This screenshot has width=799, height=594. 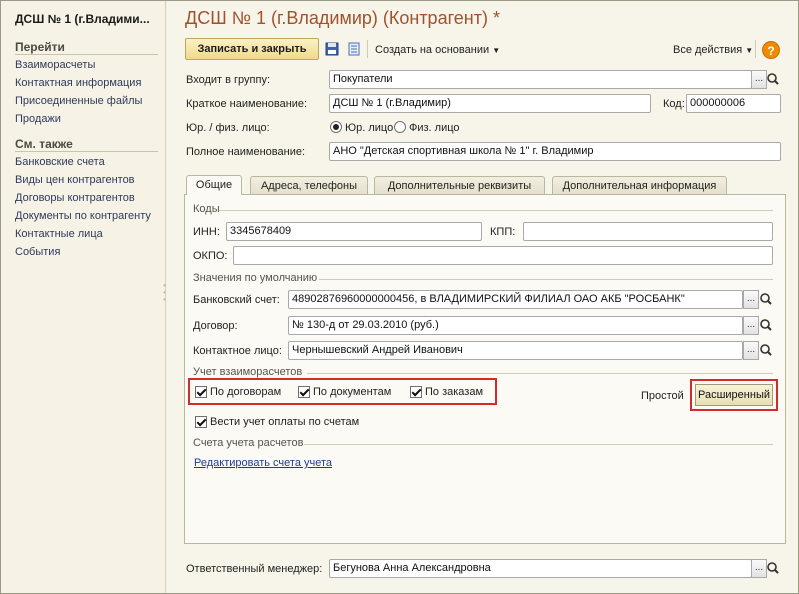 What do you see at coordinates (210, 256) in the screenshot?
I see `okpo-label: ОКПО:` at bounding box center [210, 256].